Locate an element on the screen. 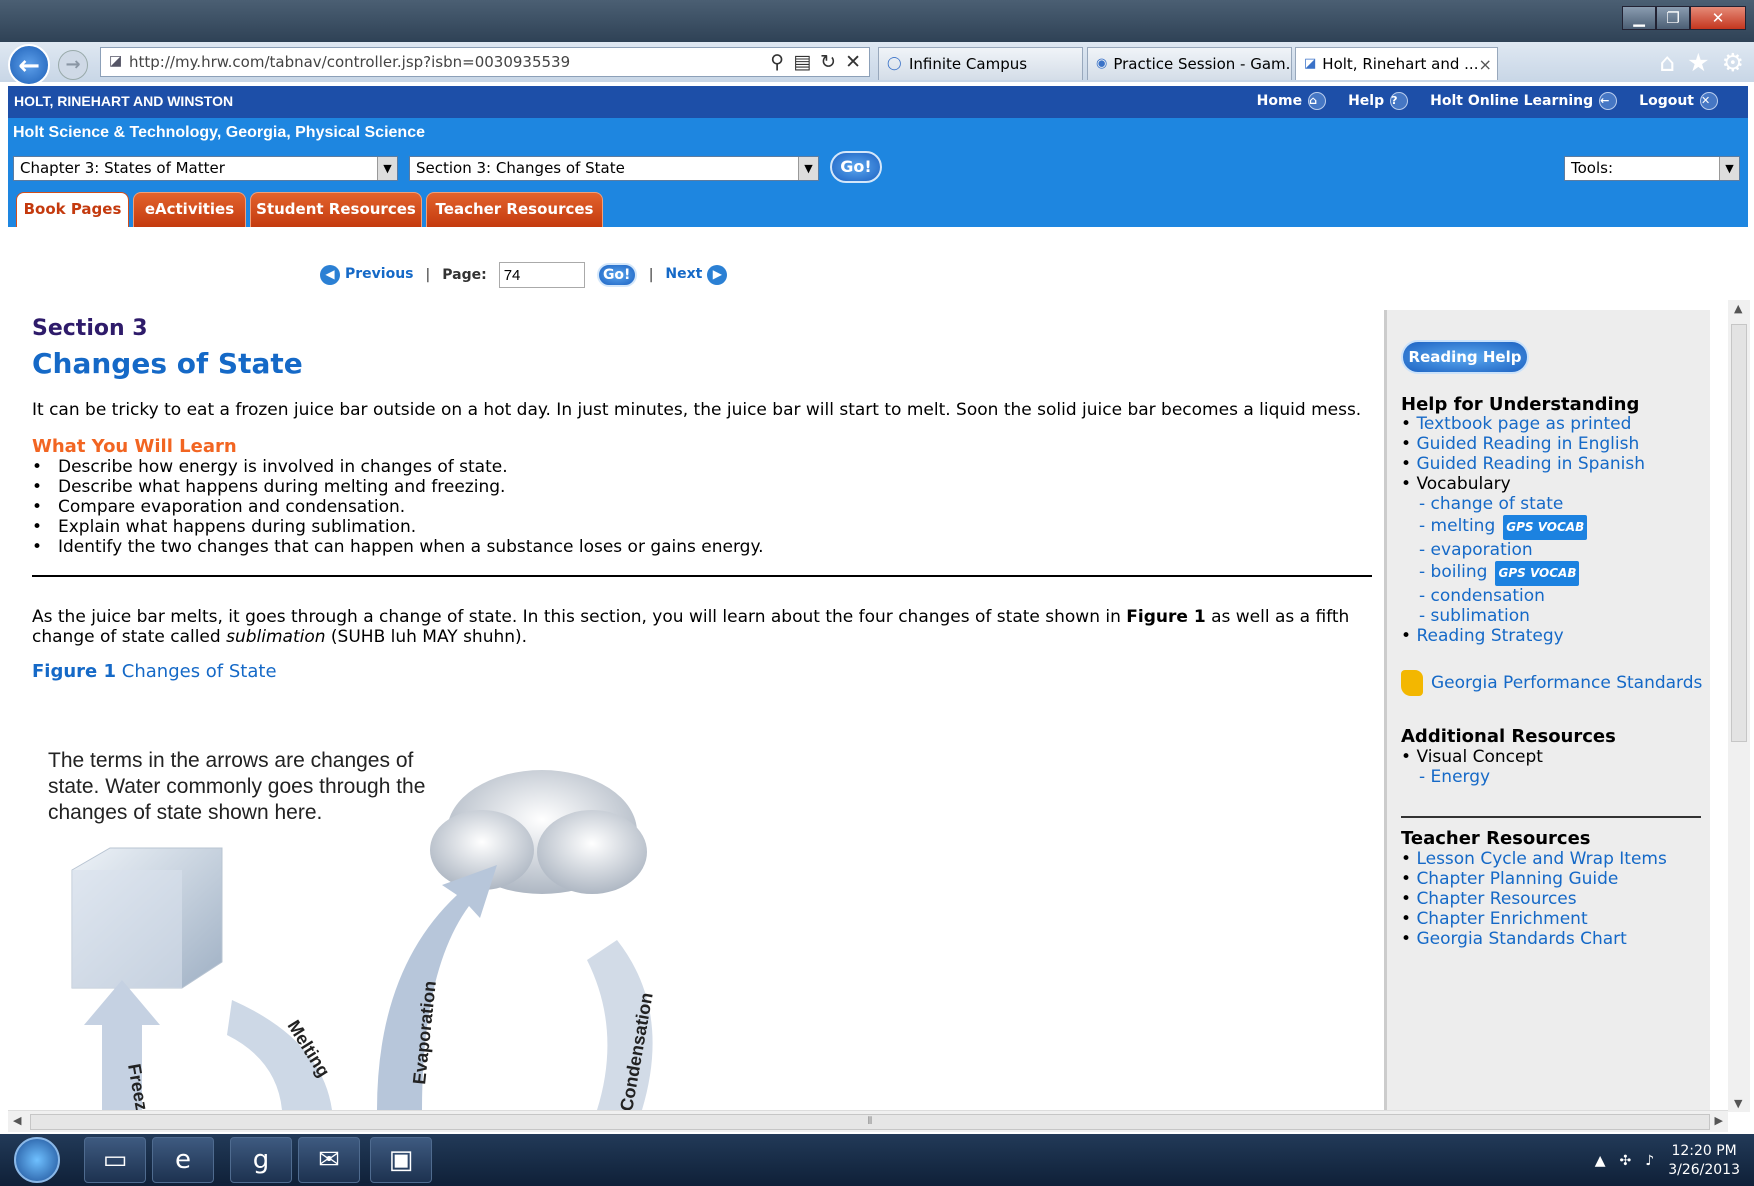  list-item: Textbook page as printed is located at coordinates (1523, 424).